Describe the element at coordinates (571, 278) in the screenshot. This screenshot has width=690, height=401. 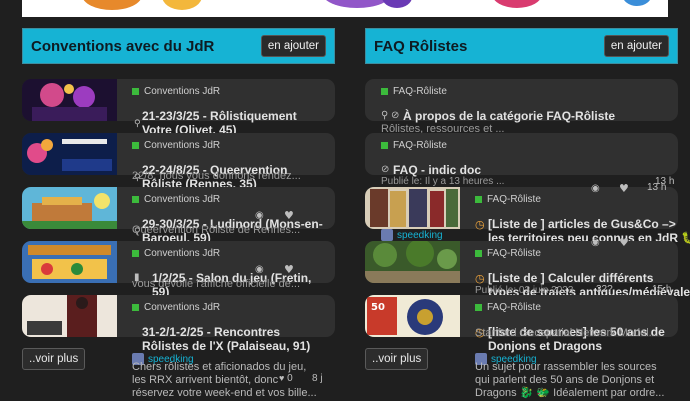
I see `title-line-1: [Liste de ] Calculer différents` at that location.